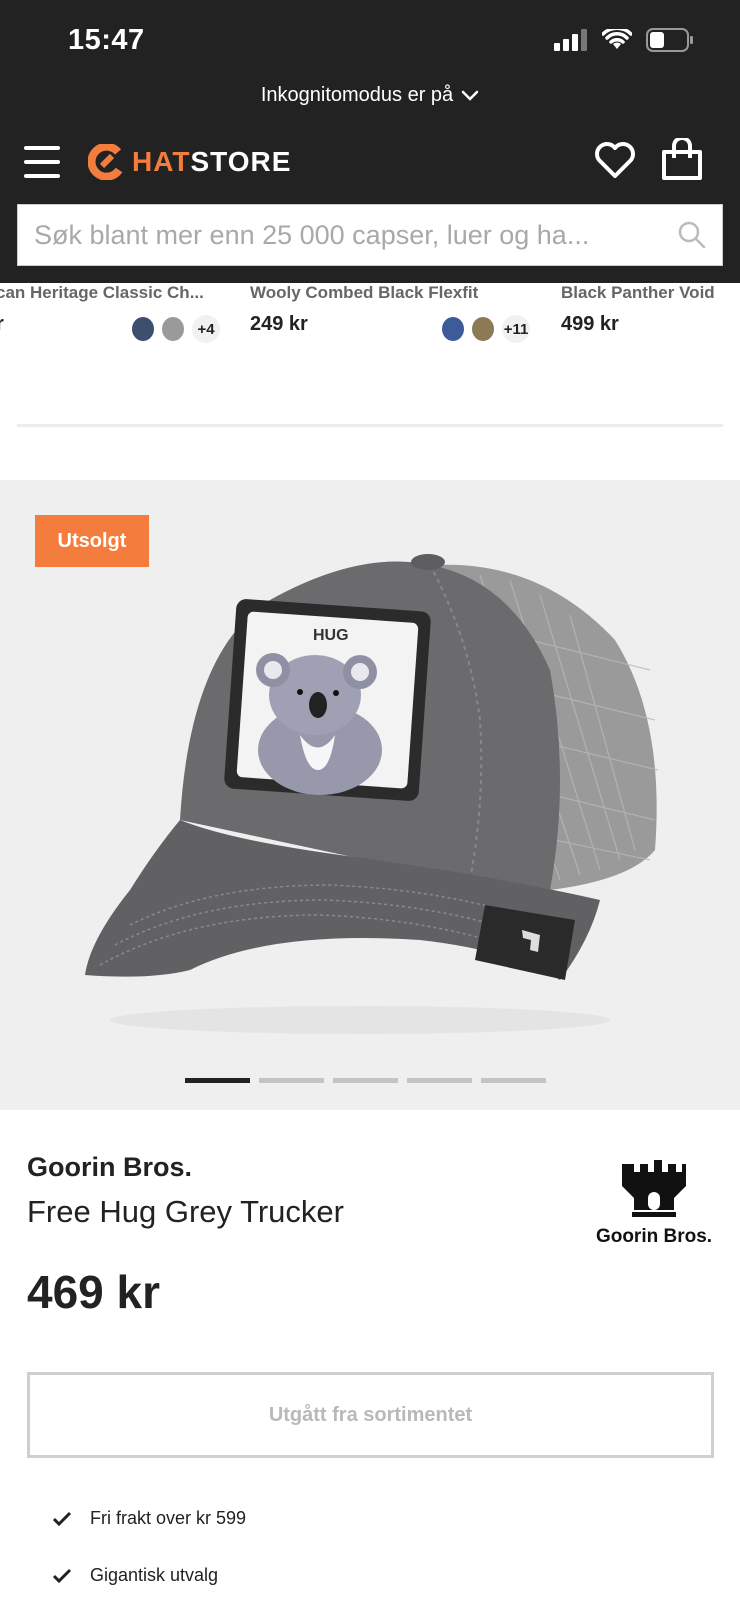 This screenshot has height=1600, width=740. I want to click on status-icons, so click(624, 40).